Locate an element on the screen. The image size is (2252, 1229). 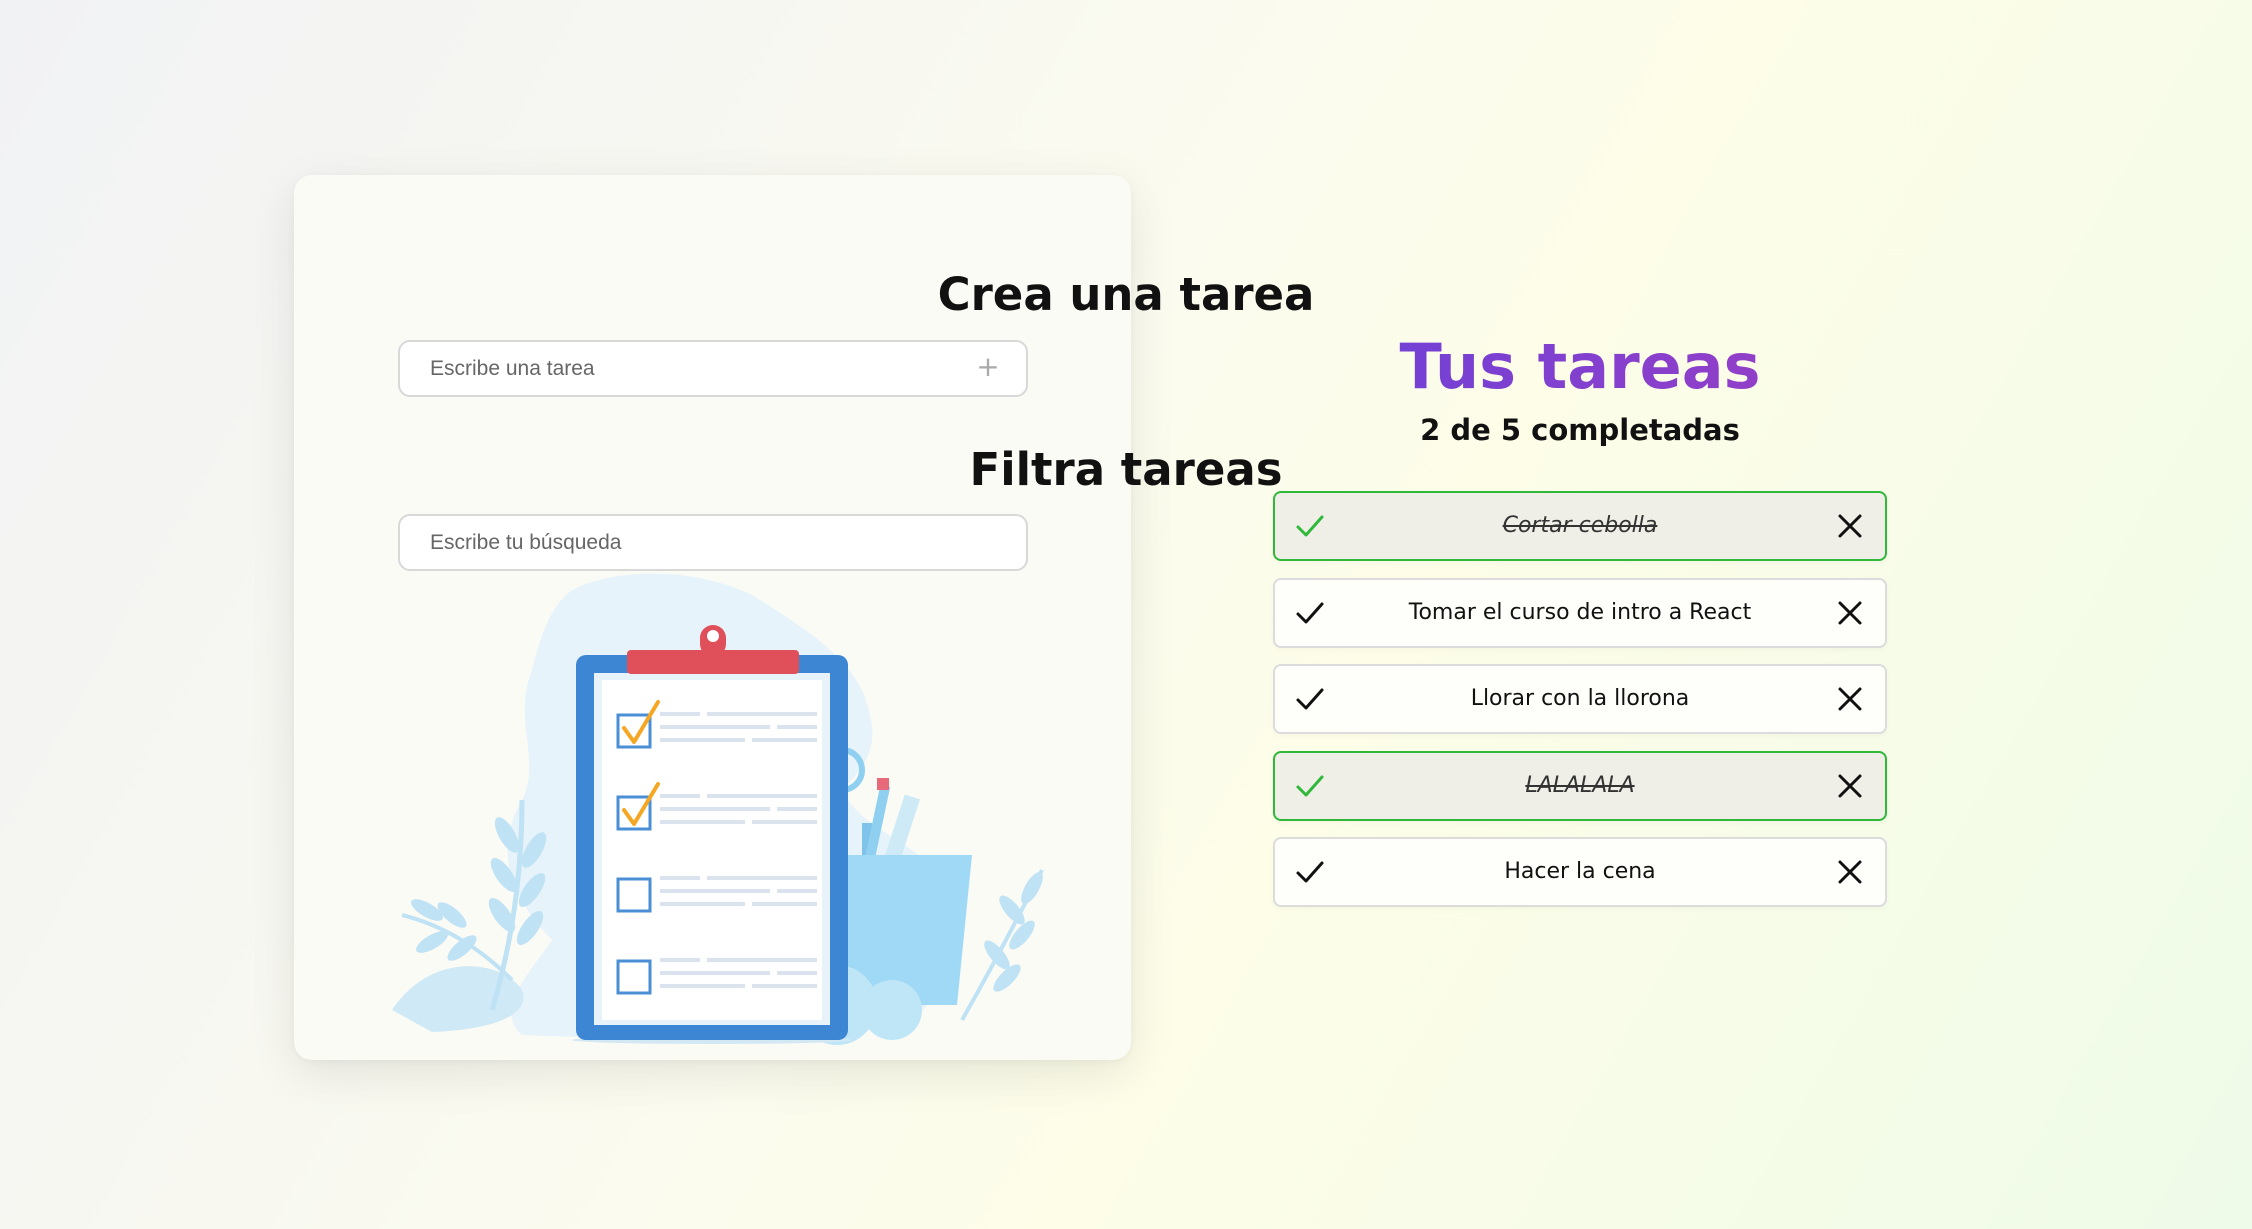
filter-tasks-field is located at coordinates (713, 542).